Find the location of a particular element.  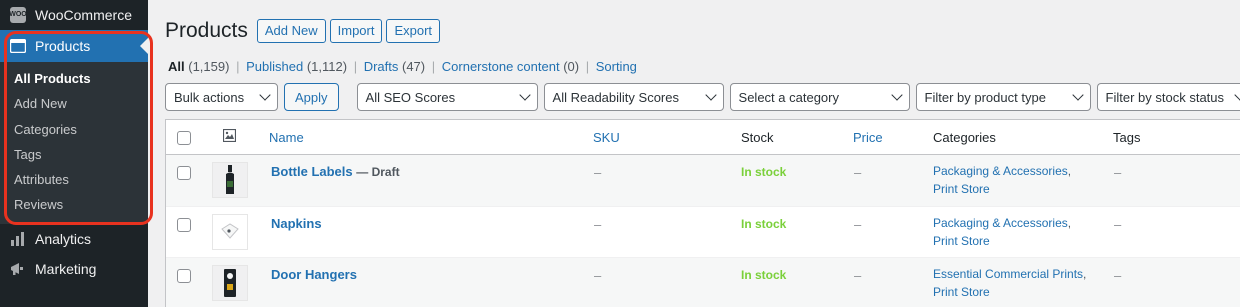

import-button: Import is located at coordinates (356, 31).